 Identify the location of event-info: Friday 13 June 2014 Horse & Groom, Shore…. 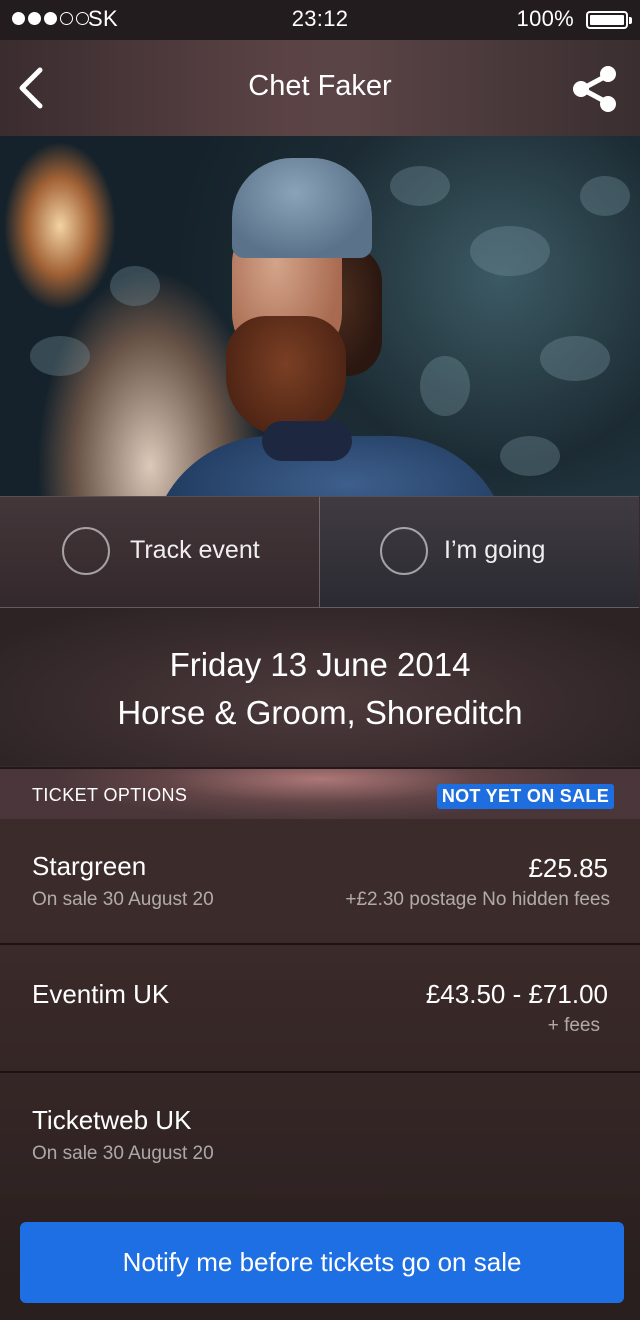
(320, 687).